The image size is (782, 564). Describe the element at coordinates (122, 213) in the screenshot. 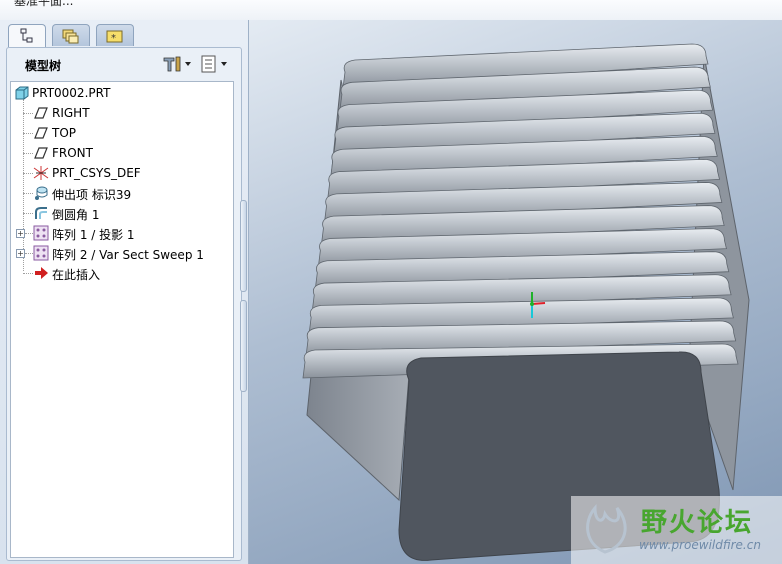

I see `tree-item-round: 倒圆角 1` at that location.